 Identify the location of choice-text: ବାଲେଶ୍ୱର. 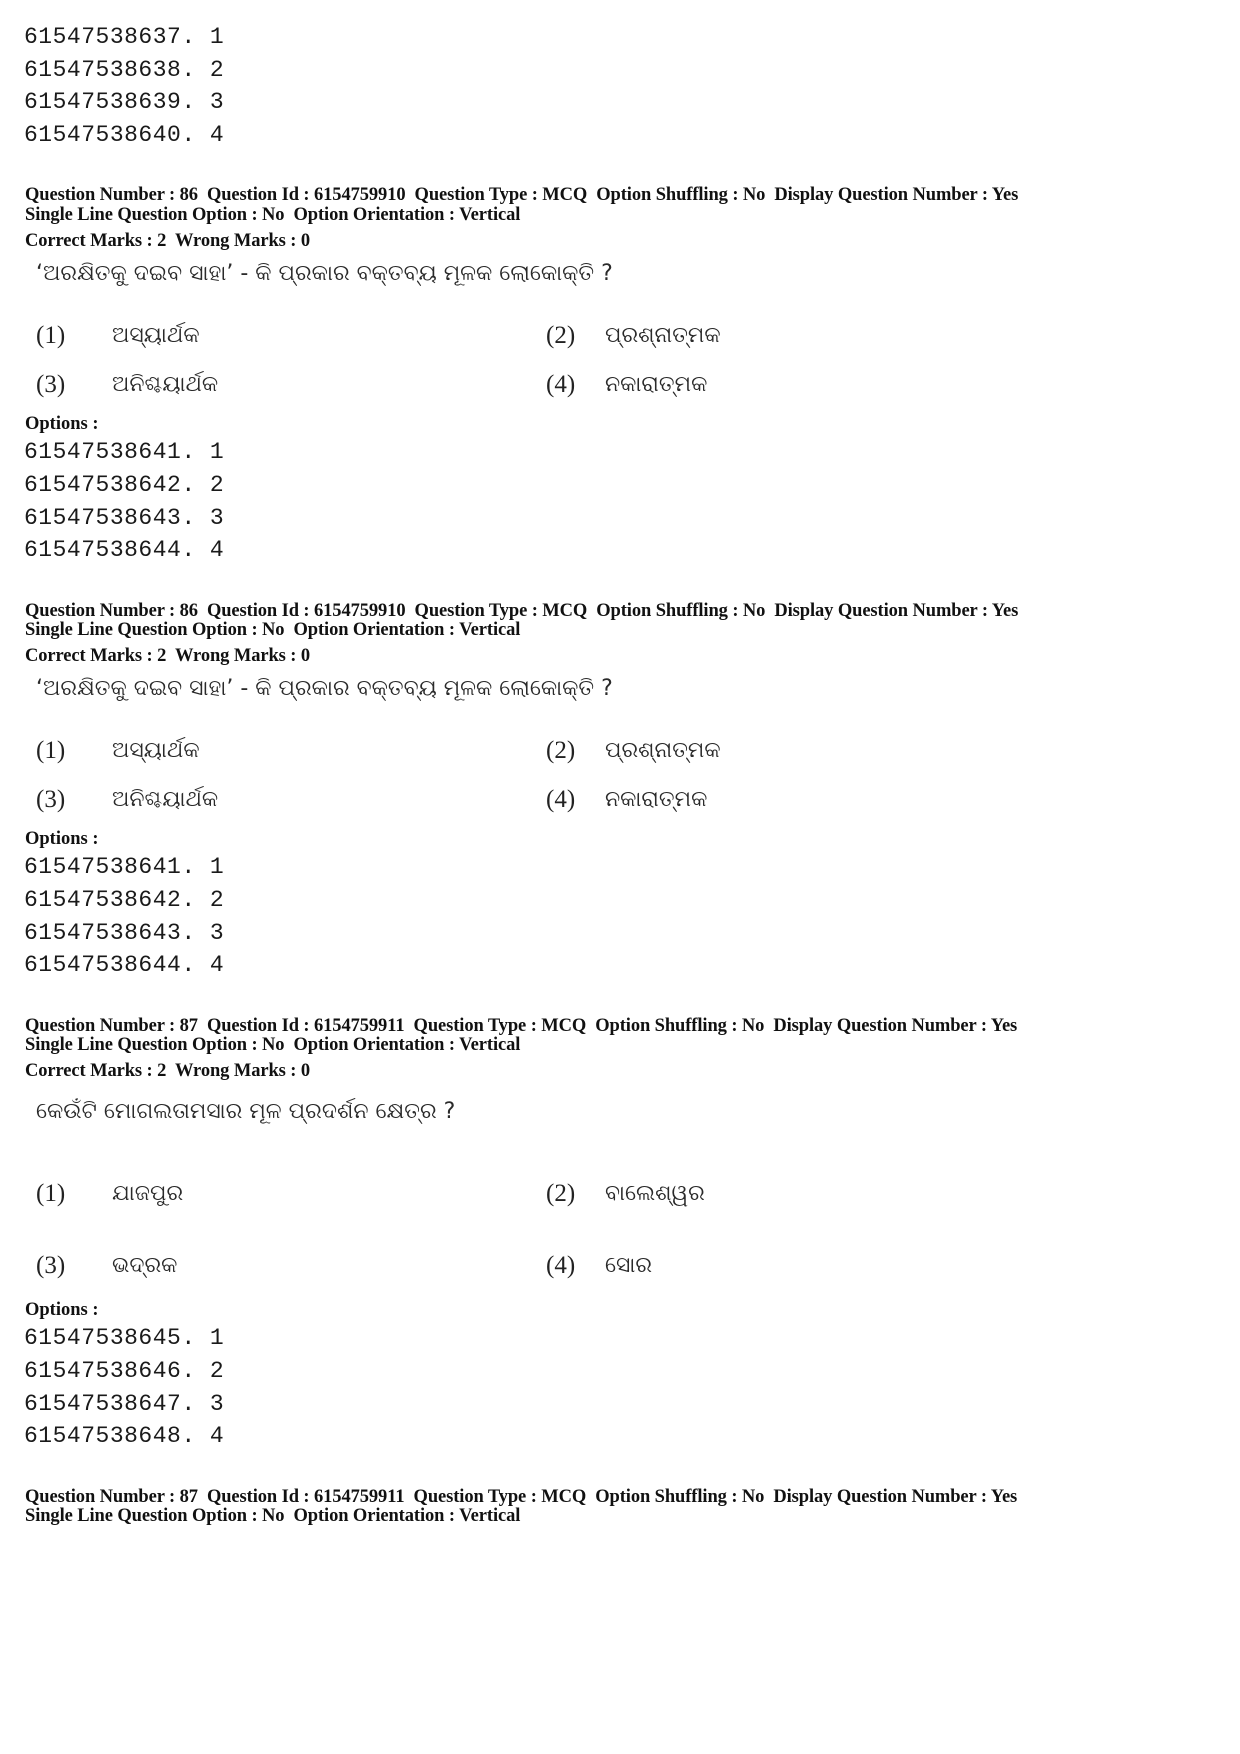
(655, 1193).